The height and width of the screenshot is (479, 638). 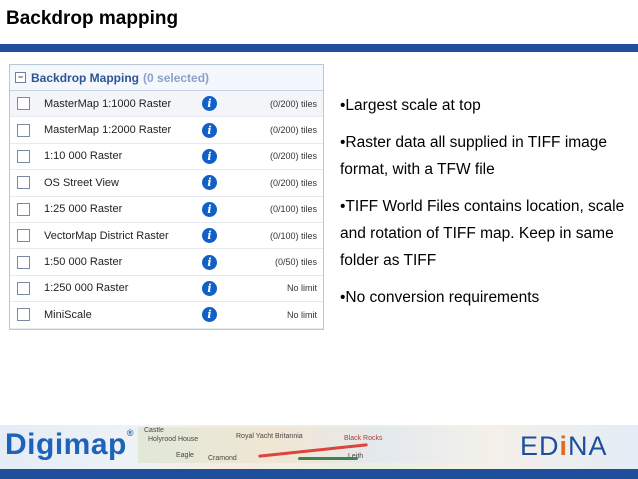 What do you see at coordinates (440, 297) in the screenshot?
I see `bullet-item: •No conversion requirements` at bounding box center [440, 297].